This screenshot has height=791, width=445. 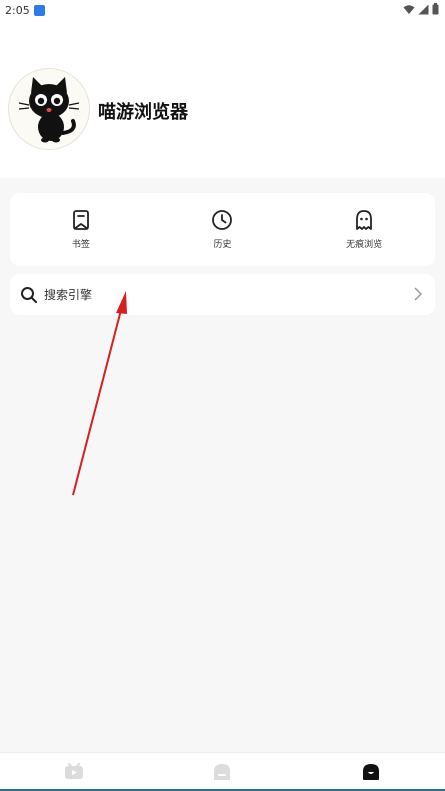 What do you see at coordinates (222, 245) in the screenshot?
I see `history-label: 历史` at bounding box center [222, 245].